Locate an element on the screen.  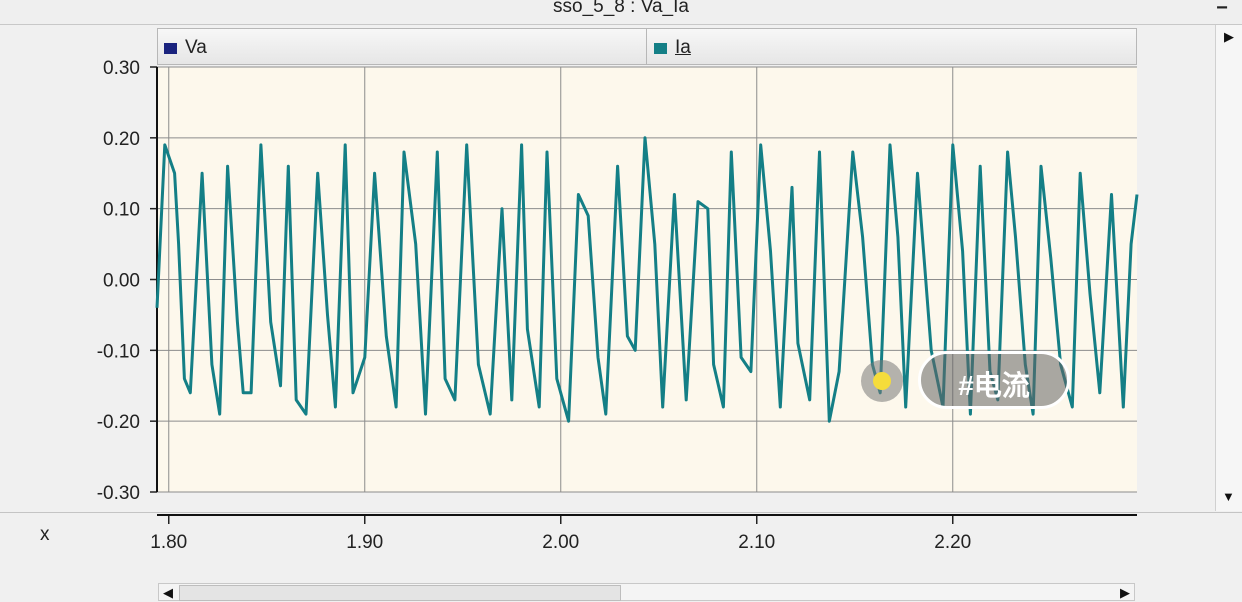
y-tick-label: 0.10 is located at coordinates (121, 210).